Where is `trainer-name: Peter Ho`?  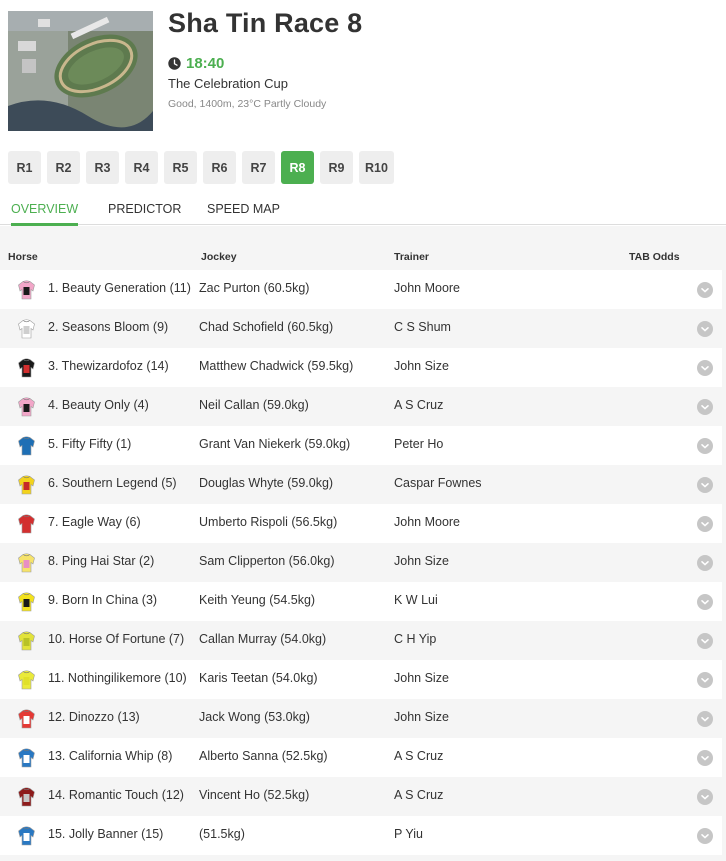 trainer-name: Peter Ho is located at coordinates (419, 444).